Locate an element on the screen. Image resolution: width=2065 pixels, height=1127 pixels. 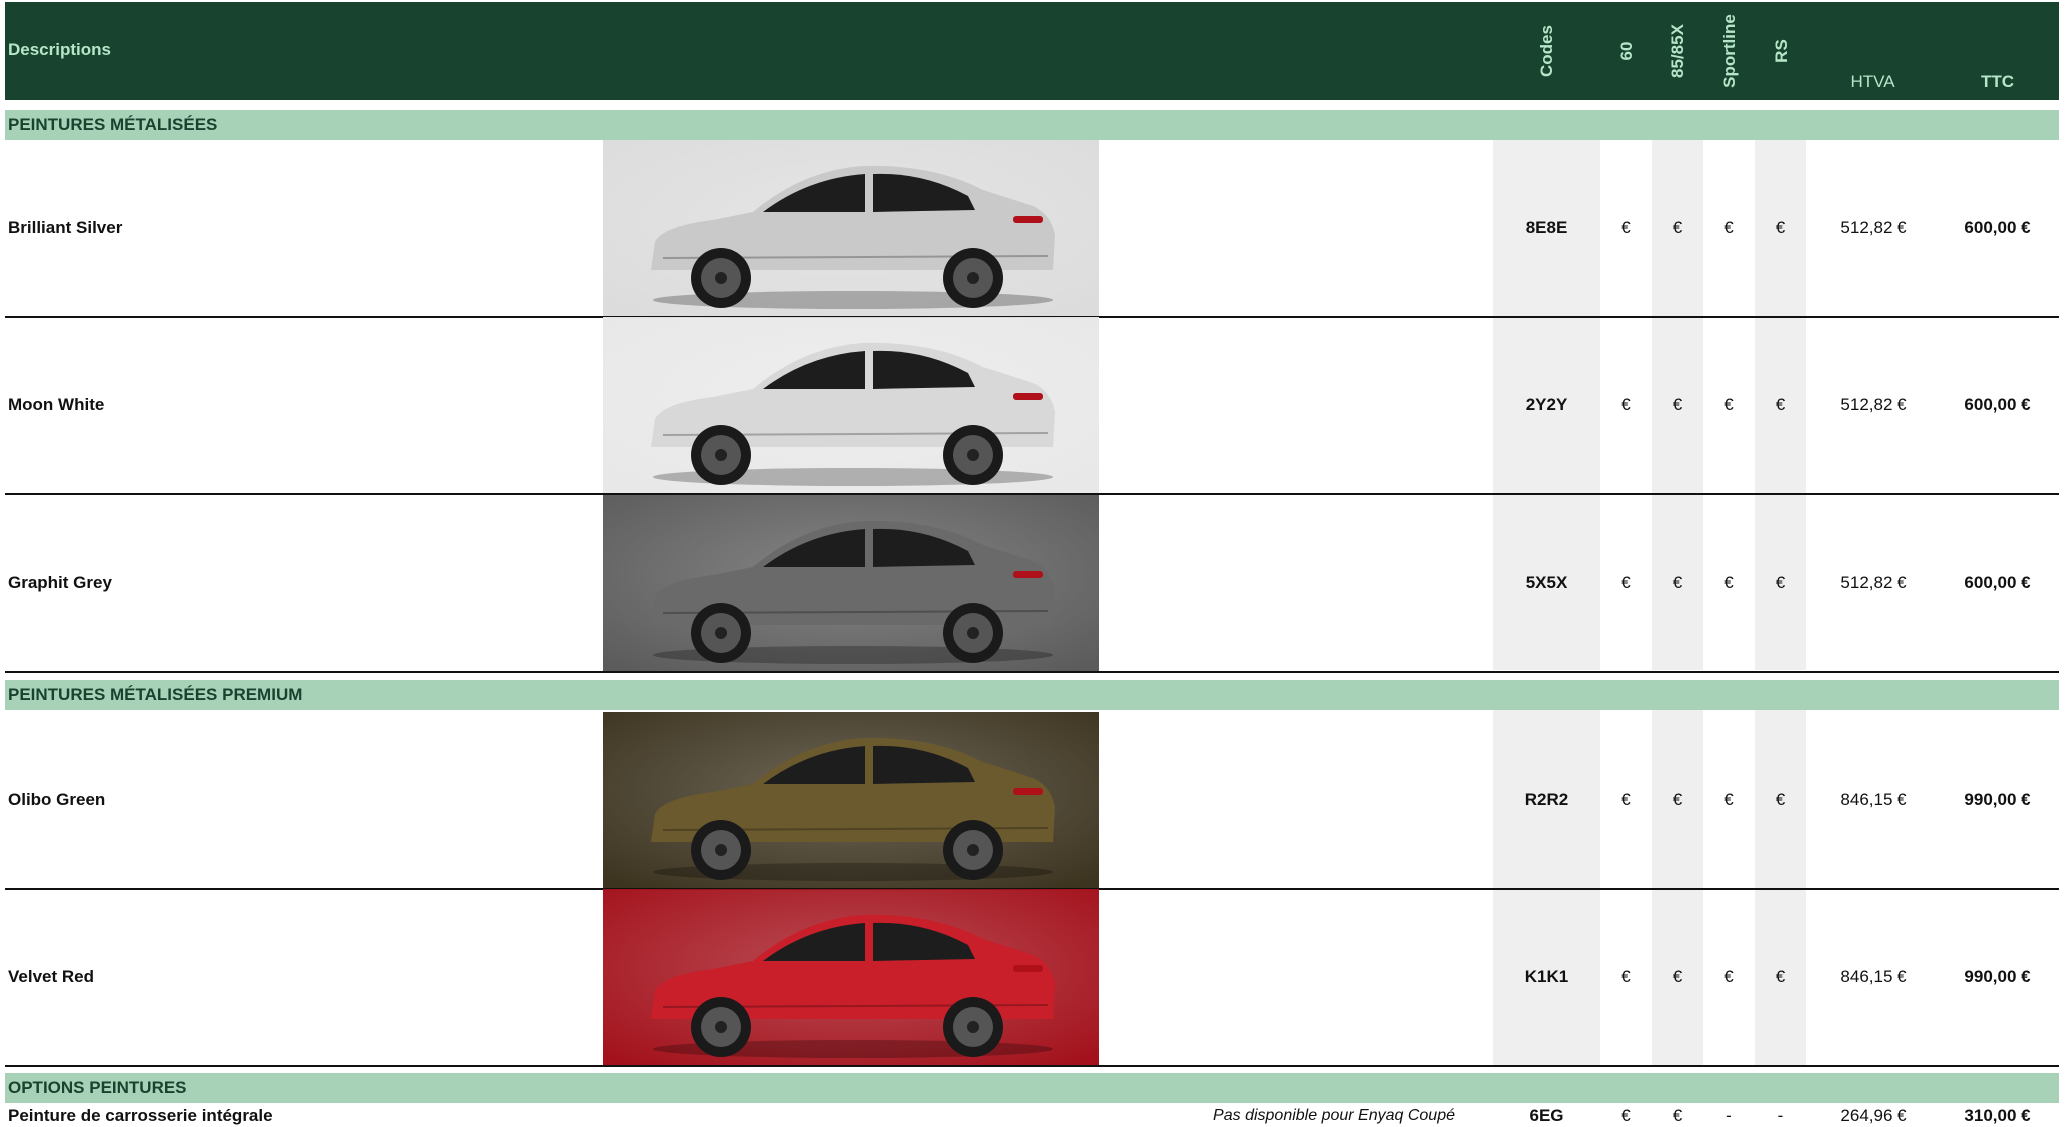
header-85-85x: 85/85X is located at coordinates (1677, 51).